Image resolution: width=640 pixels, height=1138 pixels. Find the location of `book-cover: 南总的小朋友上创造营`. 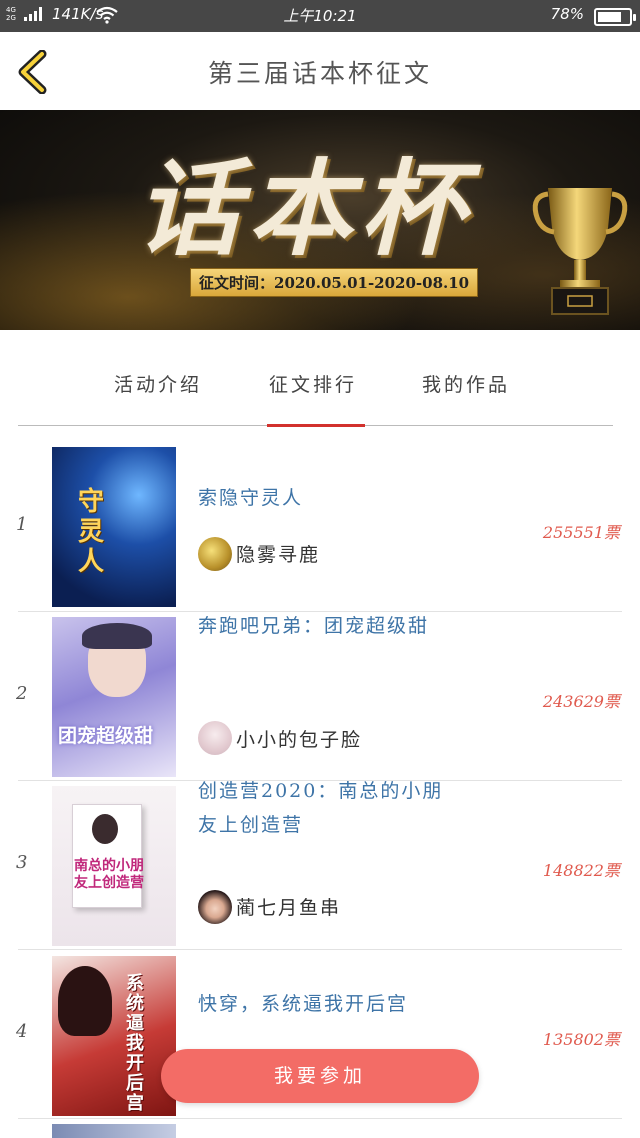

book-cover: 南总的小朋友上创造营 is located at coordinates (114, 866).